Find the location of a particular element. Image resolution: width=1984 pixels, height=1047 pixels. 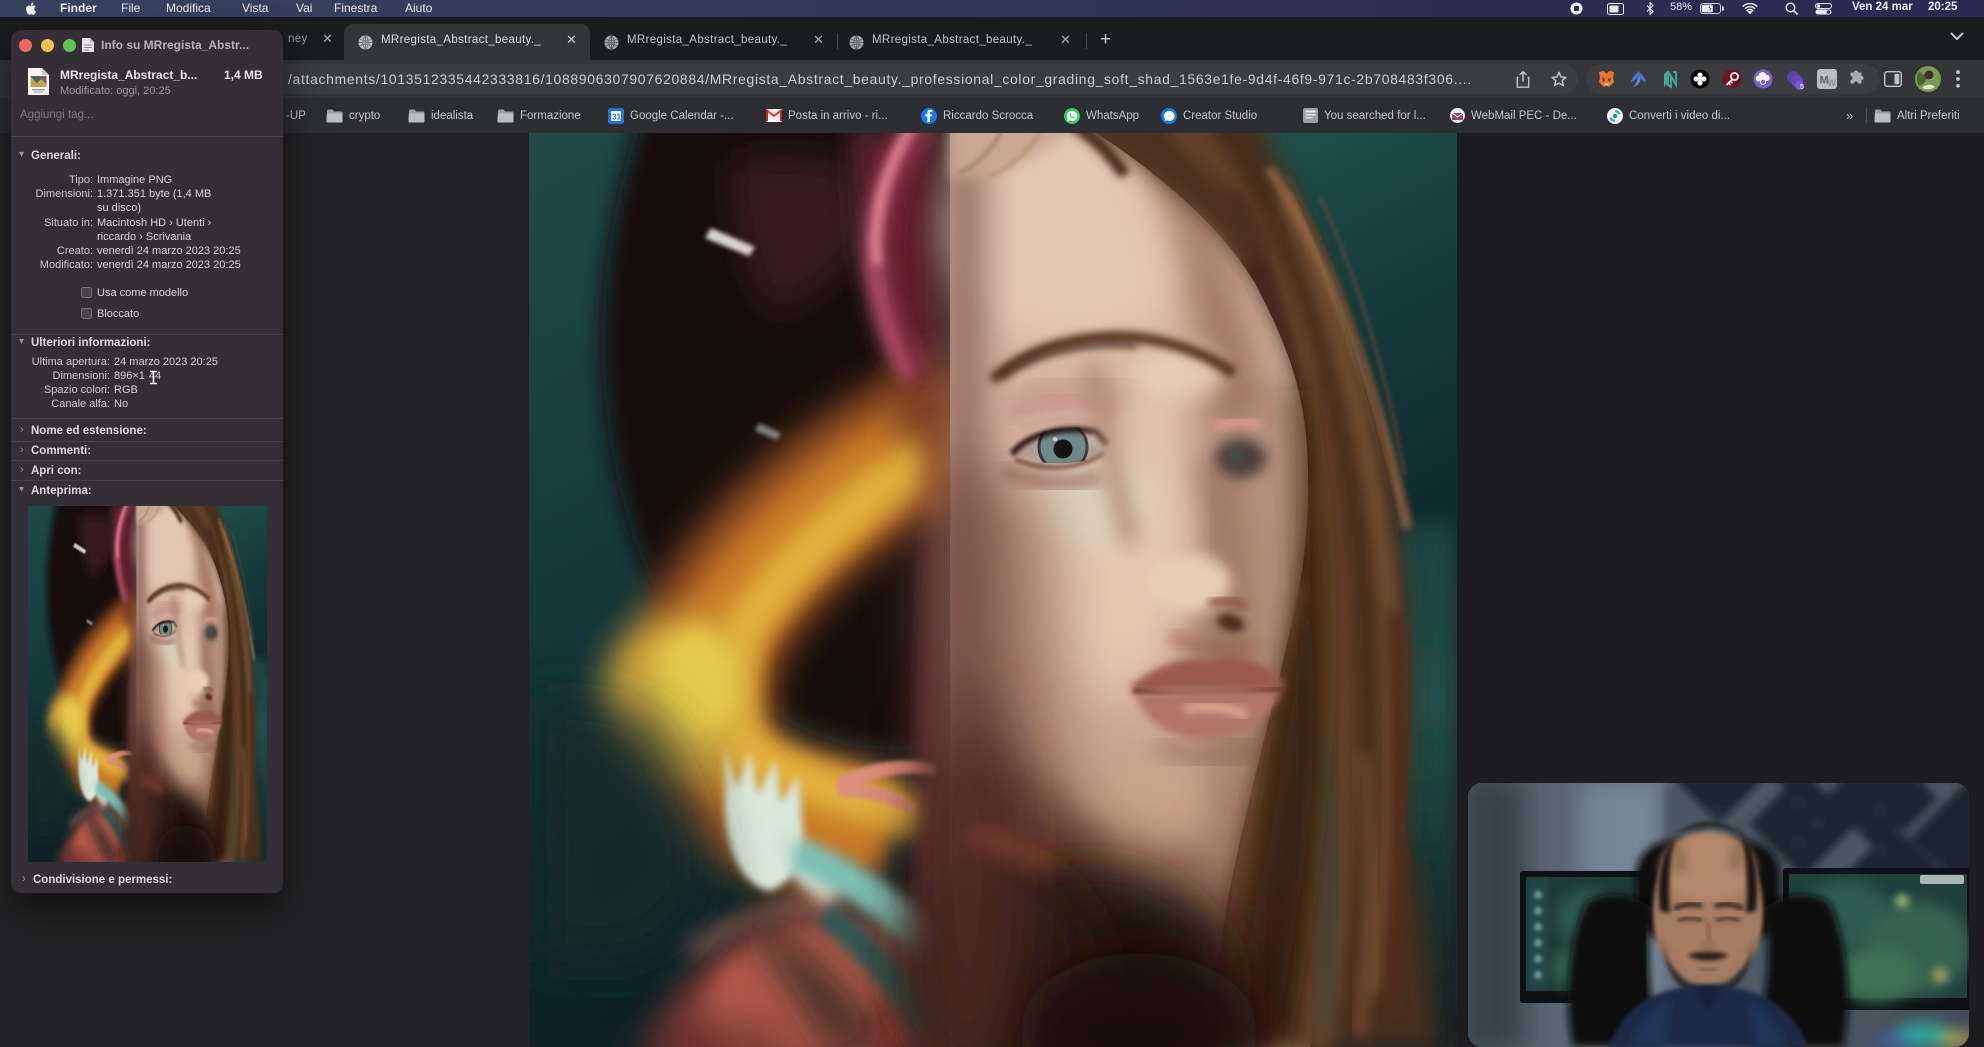

svg-text: 31 is located at coordinates (616, 116).